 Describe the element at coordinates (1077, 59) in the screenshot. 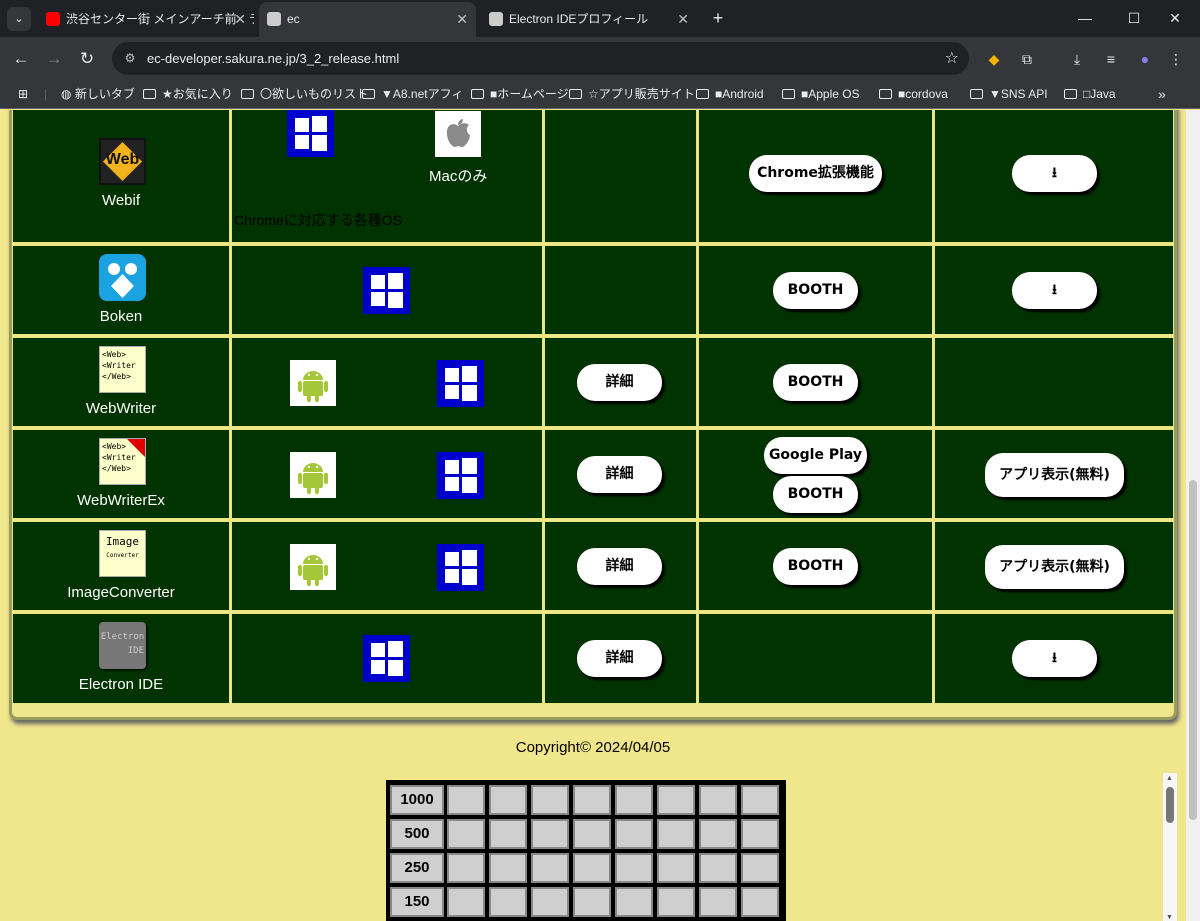

I see `download-icon: ⤓` at that location.